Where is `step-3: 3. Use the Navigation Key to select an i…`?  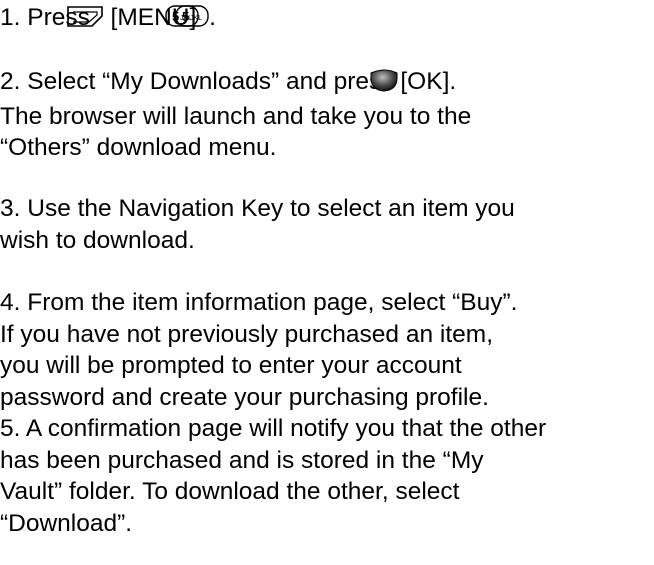 step-3: 3. Use the Navigation Key to select an i… is located at coordinates (327, 224).